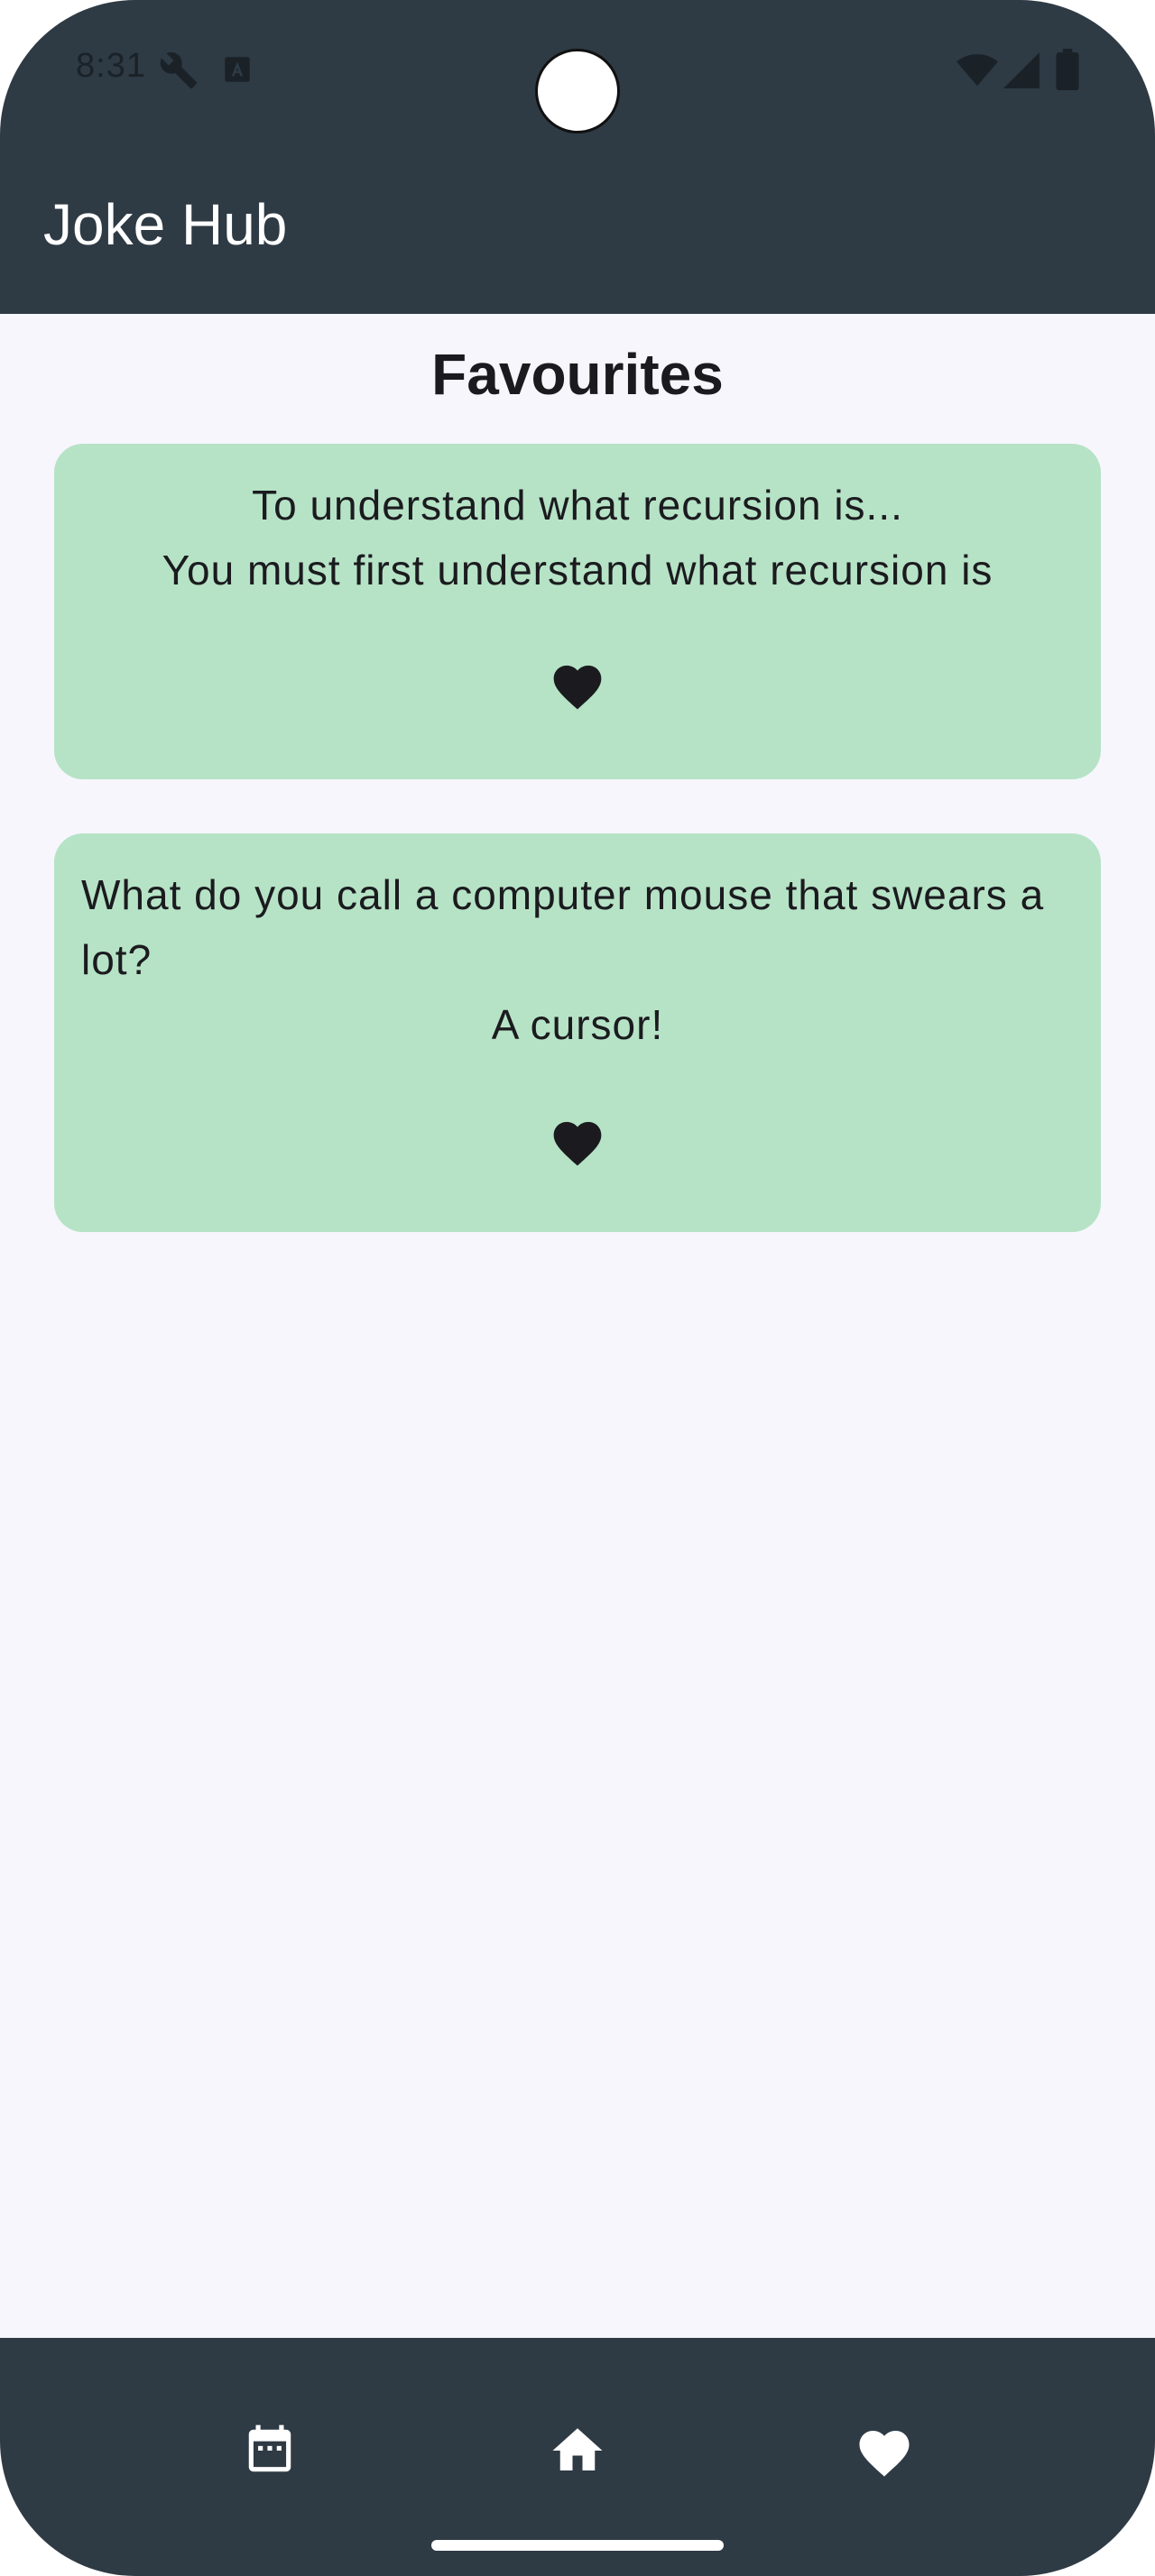 The height and width of the screenshot is (2576, 1155). I want to click on status-time: 8:31, so click(111, 66).